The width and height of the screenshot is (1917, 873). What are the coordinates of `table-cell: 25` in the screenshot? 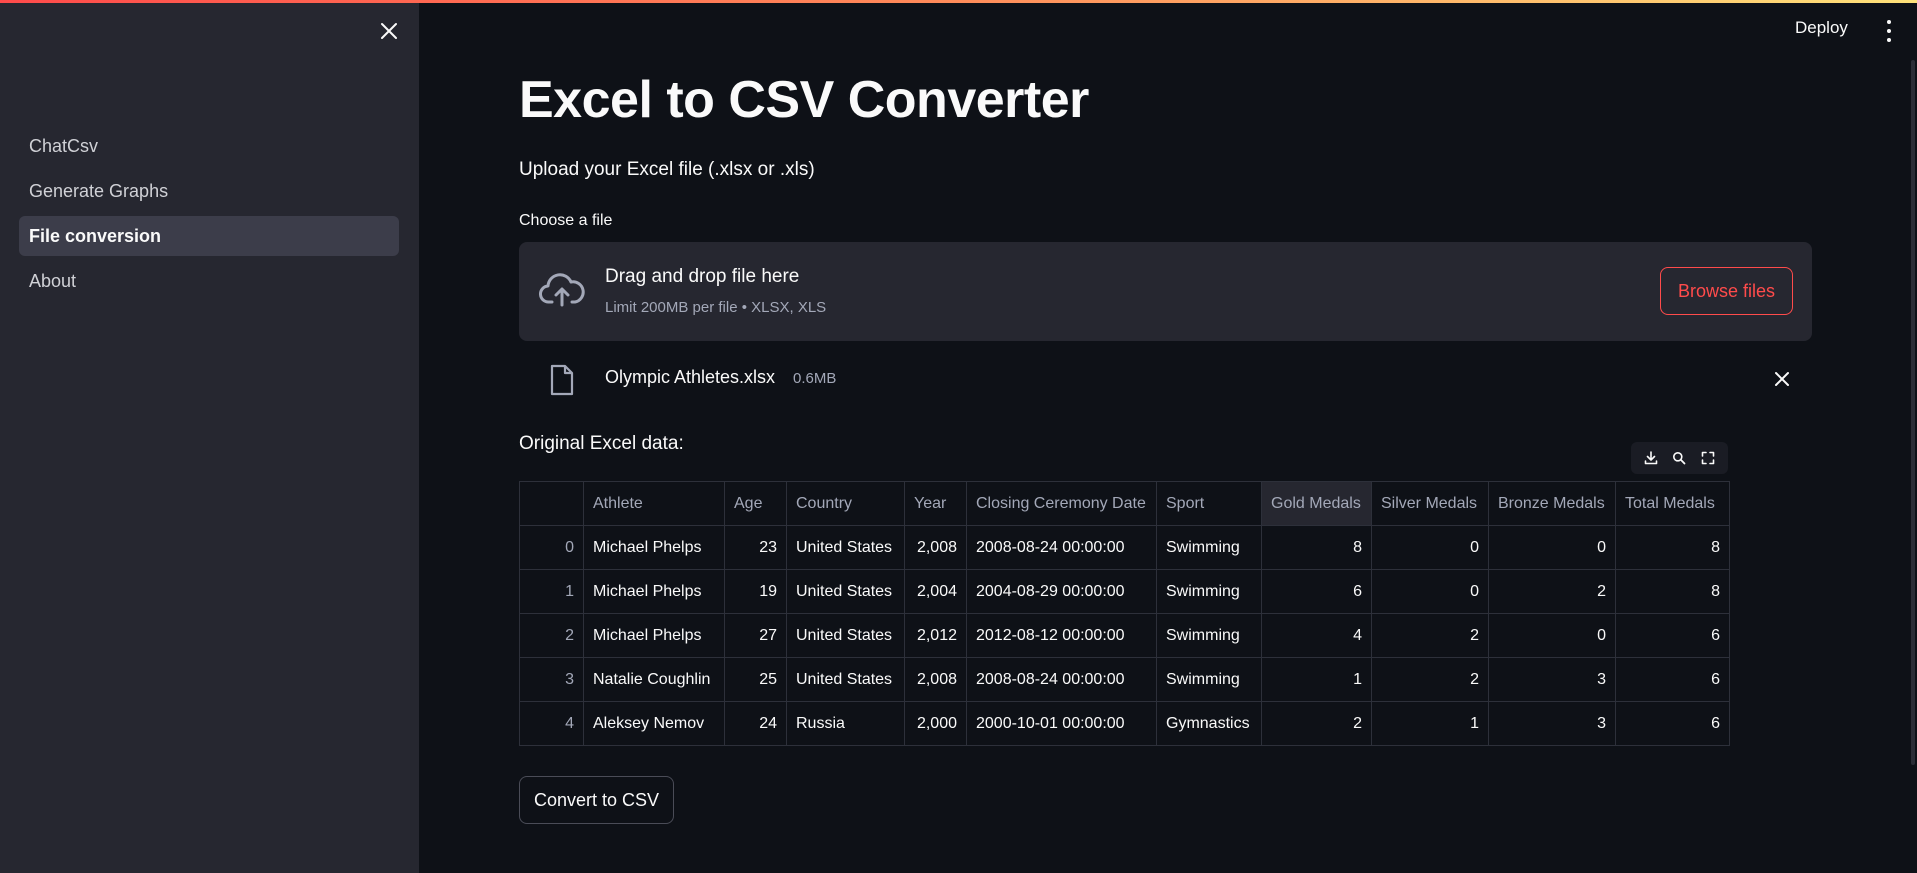 It's located at (755, 679).